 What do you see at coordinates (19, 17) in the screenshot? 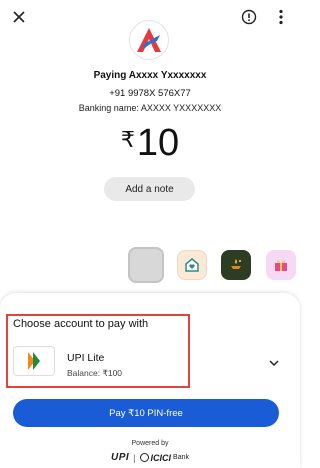
I see `close-icon` at bounding box center [19, 17].